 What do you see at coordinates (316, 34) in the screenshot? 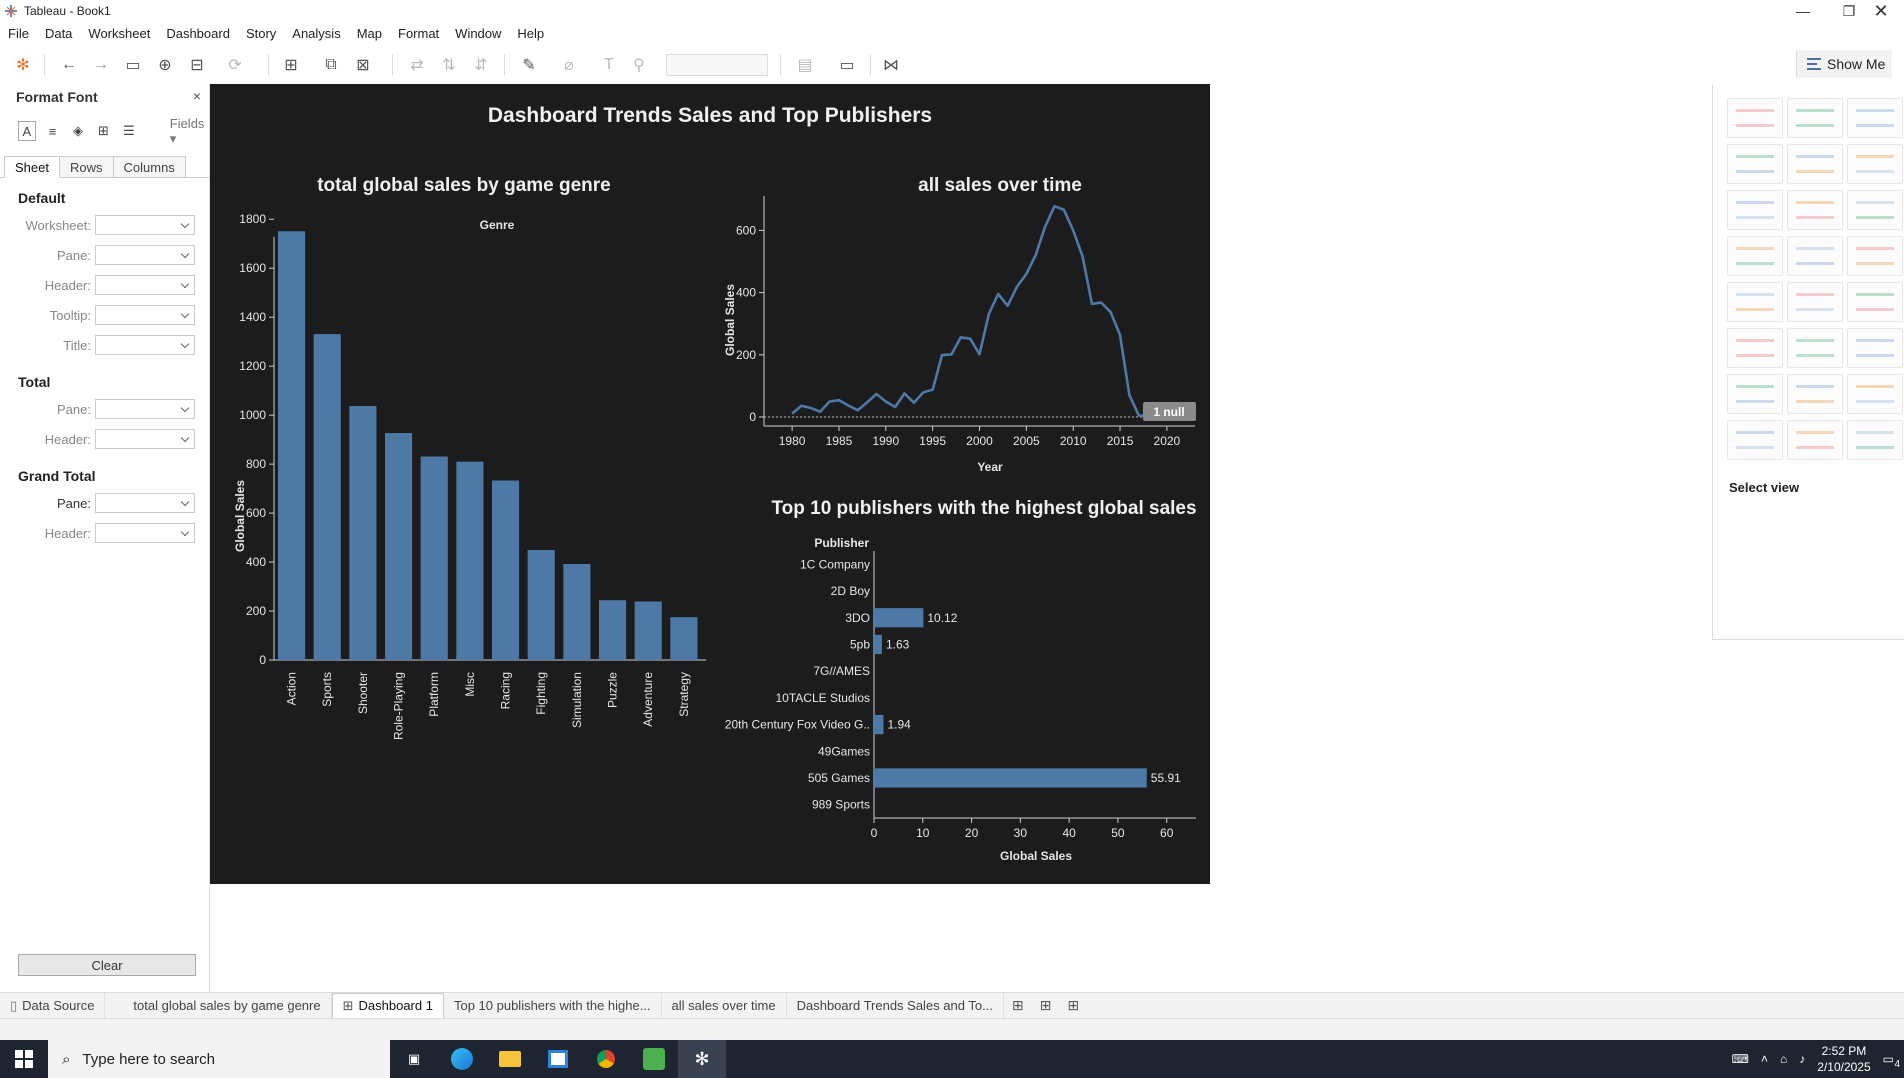
I see `menu-analysis: Analysis` at bounding box center [316, 34].